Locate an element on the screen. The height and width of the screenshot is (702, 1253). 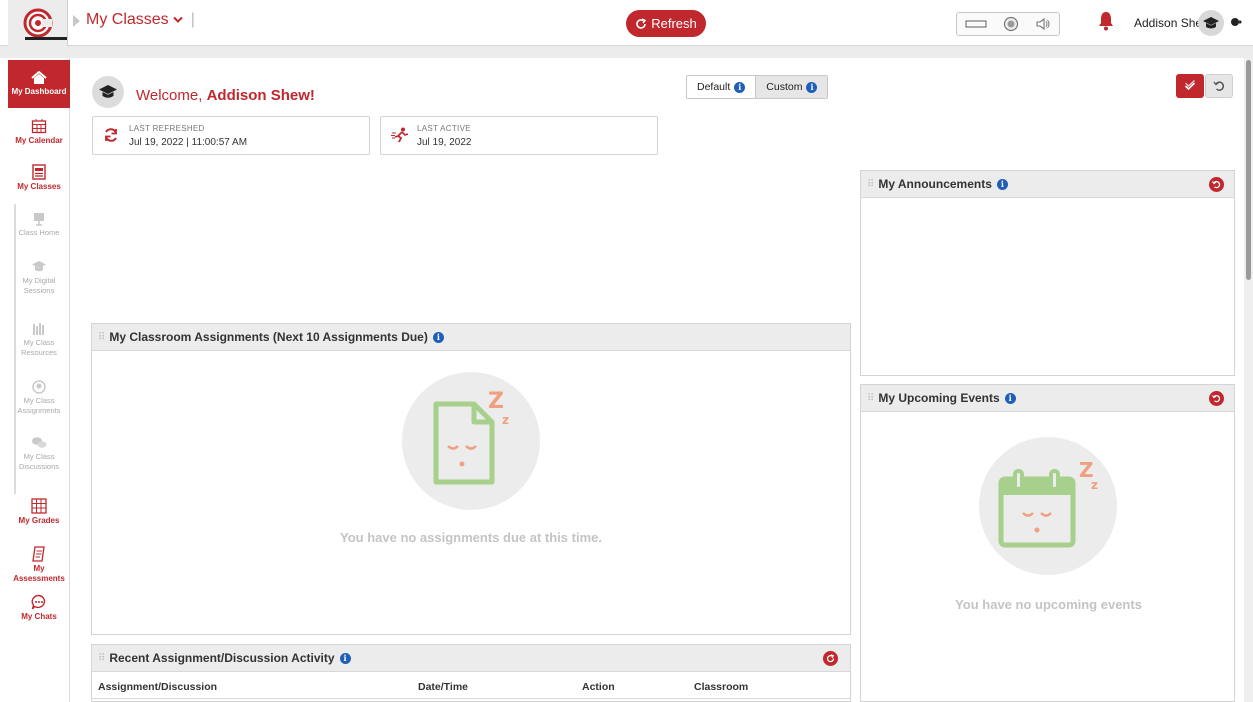
sidebar-item-my-digital-sessions: My Digital Sessions is located at coordinates (39, 278).